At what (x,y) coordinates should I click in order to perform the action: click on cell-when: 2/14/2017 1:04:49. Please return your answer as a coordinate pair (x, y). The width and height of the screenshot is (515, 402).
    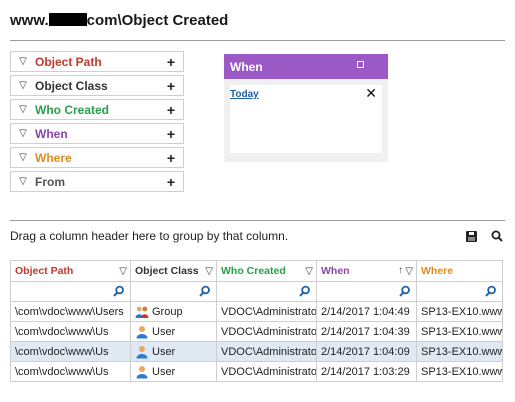
    Looking at the image, I should click on (367, 311).